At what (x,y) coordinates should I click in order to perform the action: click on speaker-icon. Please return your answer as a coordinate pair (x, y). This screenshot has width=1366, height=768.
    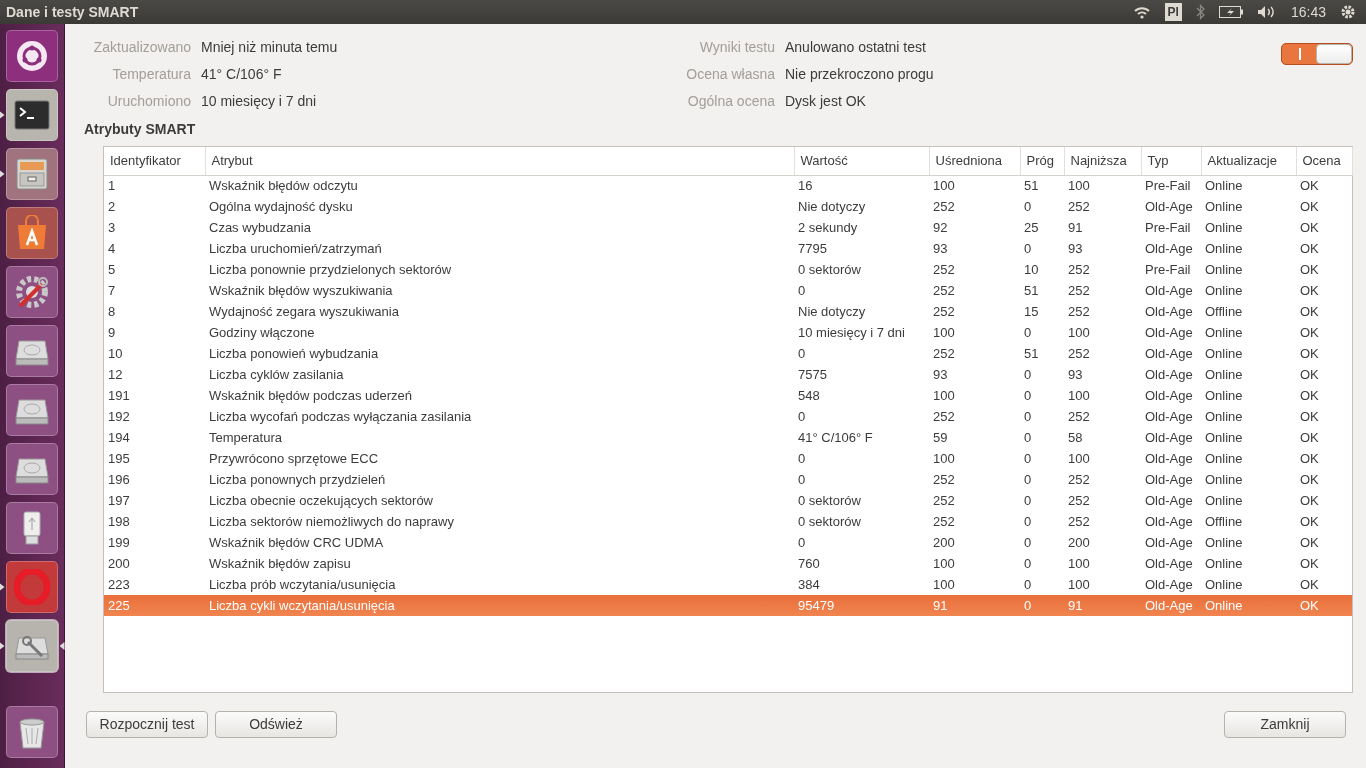
    Looking at the image, I should click on (1266, 12).